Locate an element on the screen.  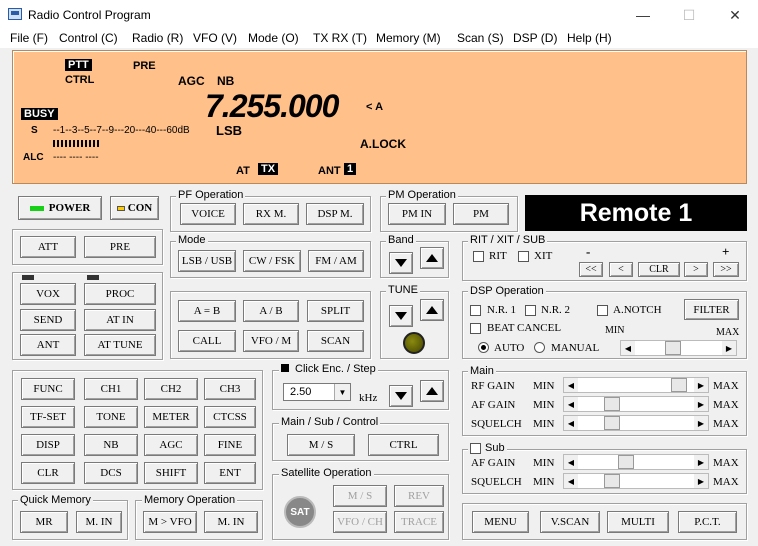
rf-gain-slider: ◀ ▶ is located at coordinates (636, 385).